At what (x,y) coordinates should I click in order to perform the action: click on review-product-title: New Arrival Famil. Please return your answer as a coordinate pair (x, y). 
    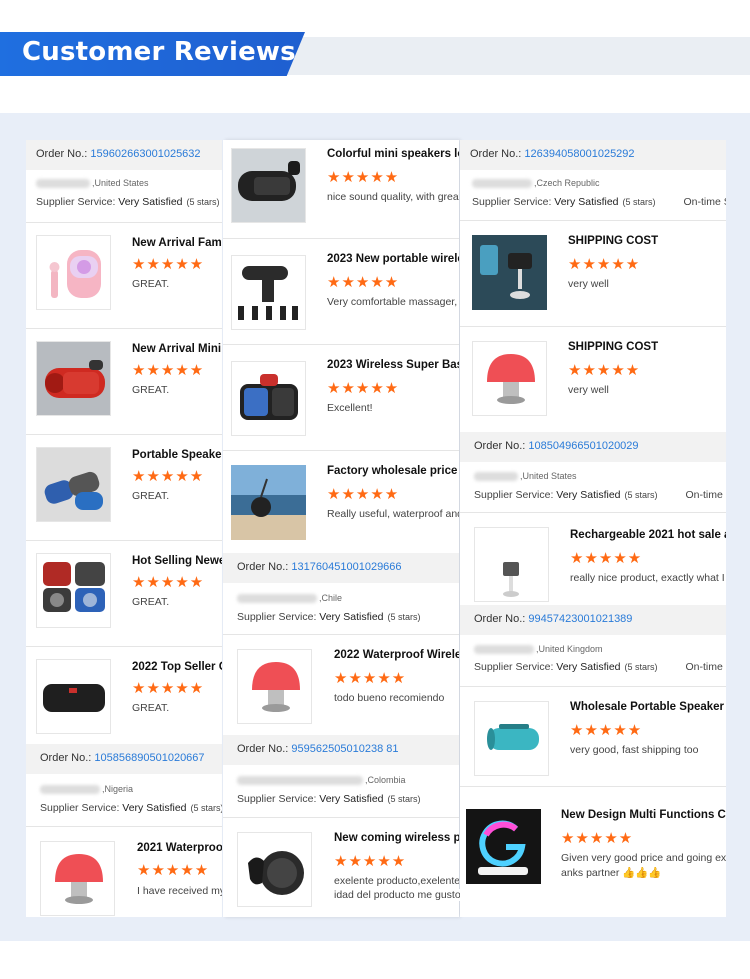
    Looking at the image, I should click on (177, 243).